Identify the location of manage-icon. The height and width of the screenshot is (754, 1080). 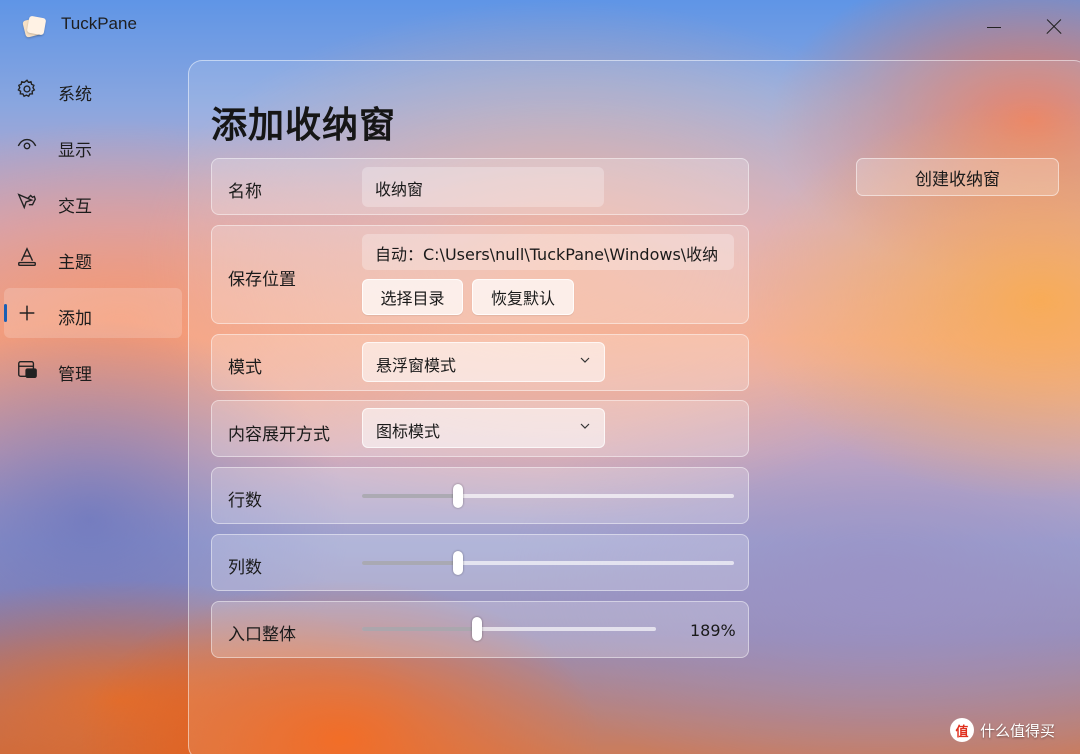
(27, 369).